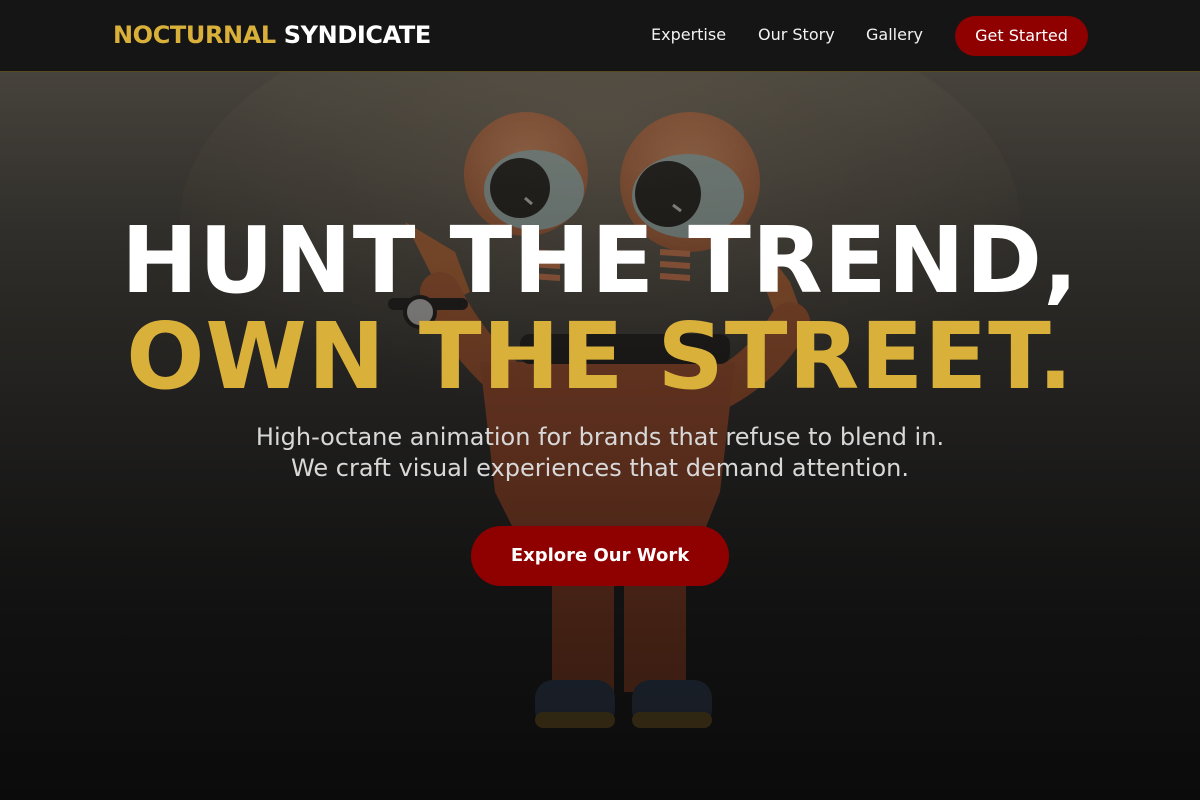 This screenshot has width=1200, height=800. What do you see at coordinates (796, 35) in the screenshot?
I see `nav-link-our-story: Our Story` at bounding box center [796, 35].